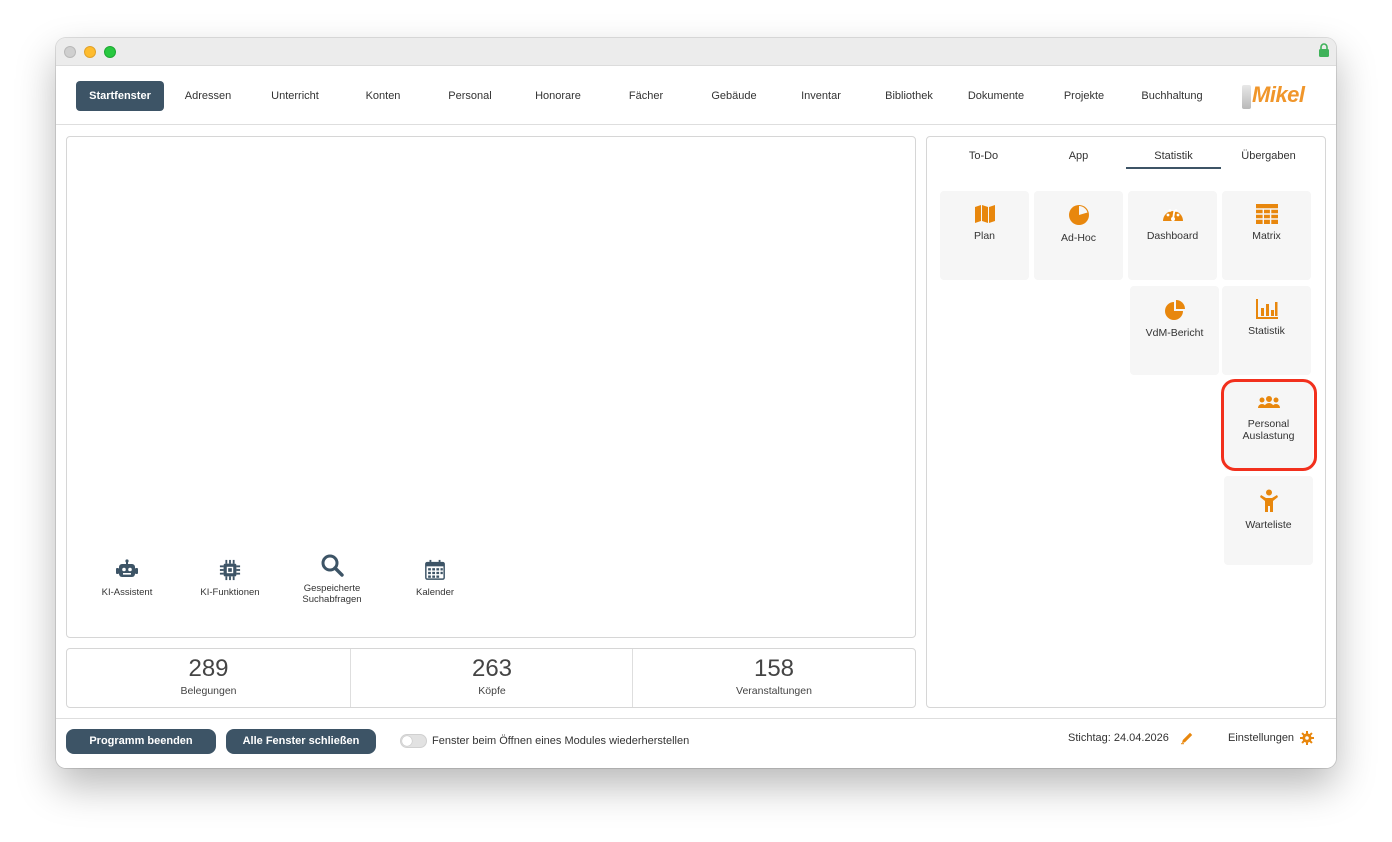  Describe the element at coordinates (696, 52) in the screenshot. I see `title-bar` at that location.